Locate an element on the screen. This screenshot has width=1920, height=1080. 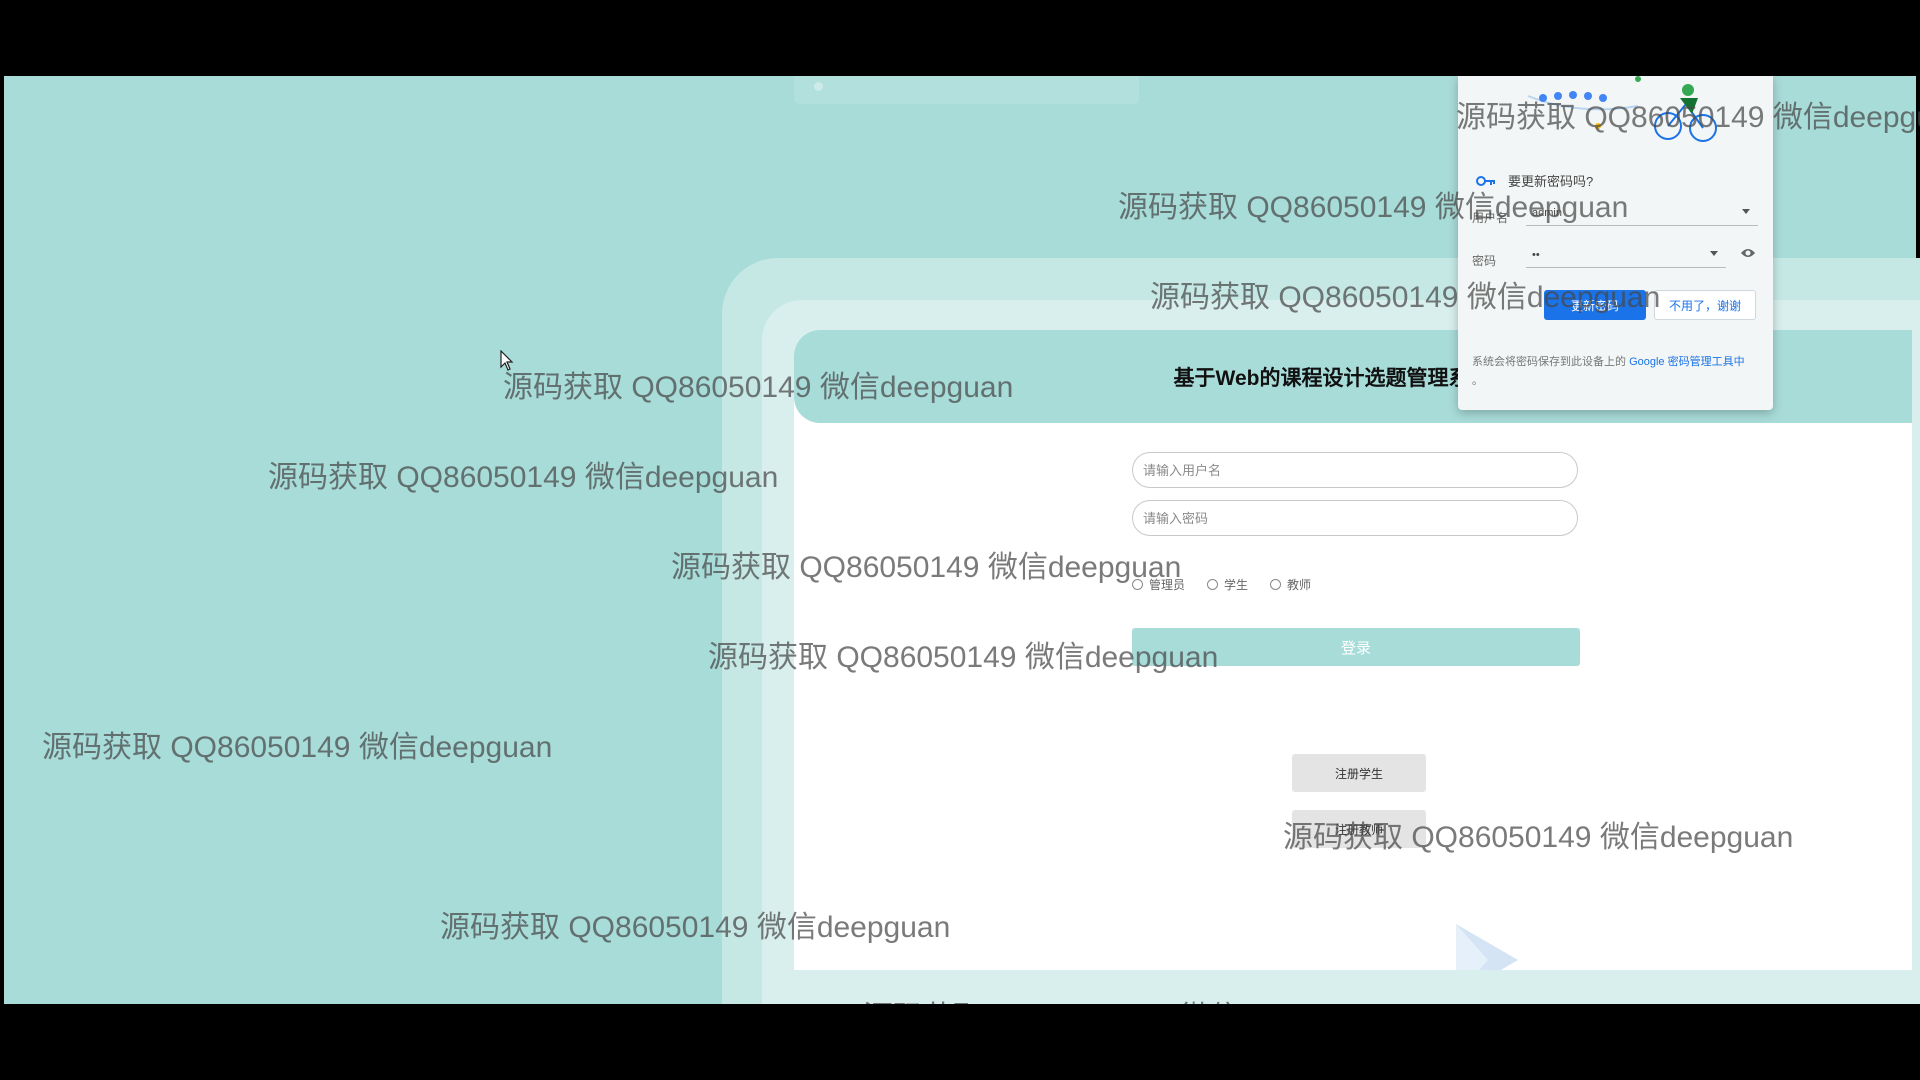
password-input is located at coordinates (1355, 518).